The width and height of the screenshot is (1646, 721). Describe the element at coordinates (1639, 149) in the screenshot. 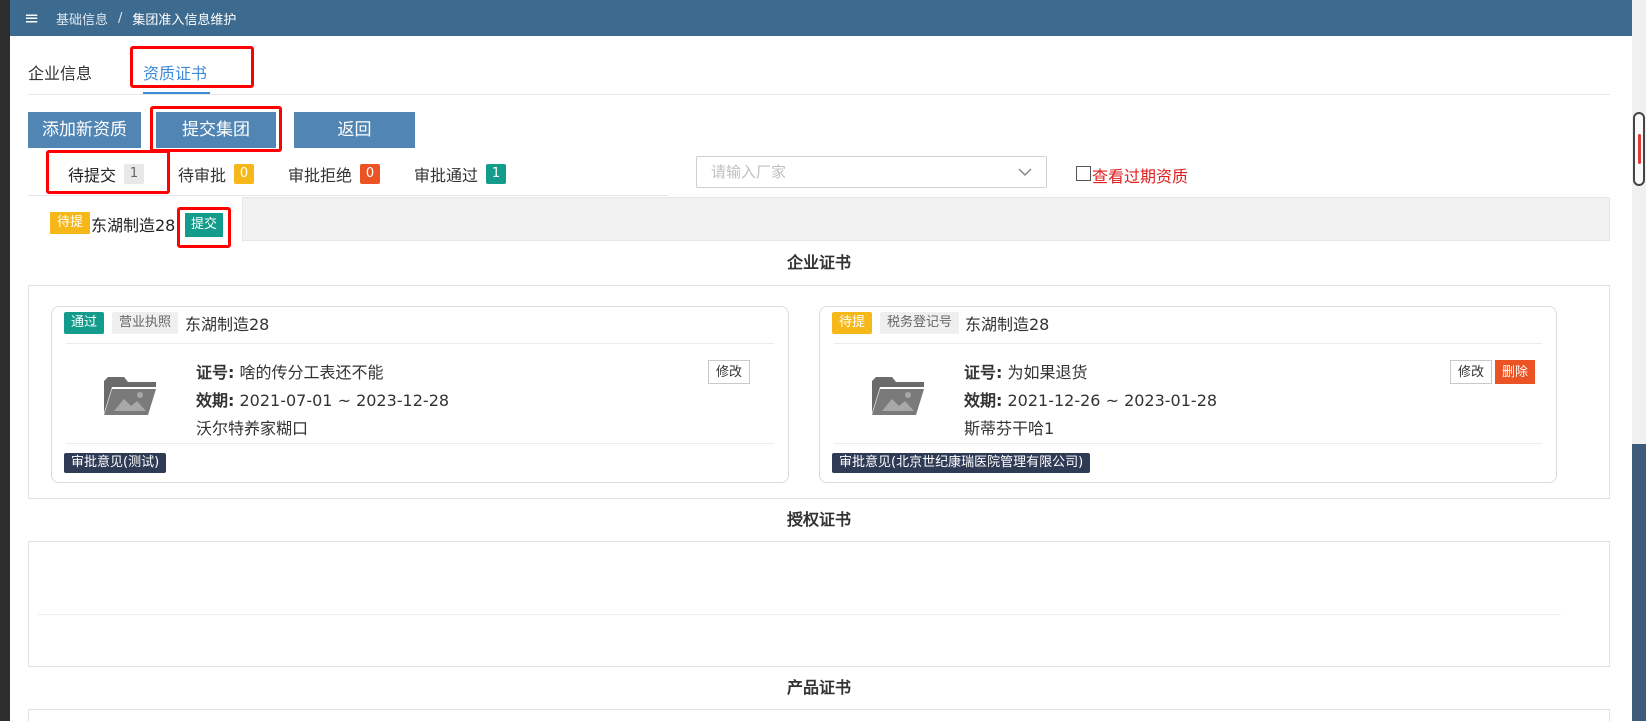

I see `scrollbar-thumb` at that location.